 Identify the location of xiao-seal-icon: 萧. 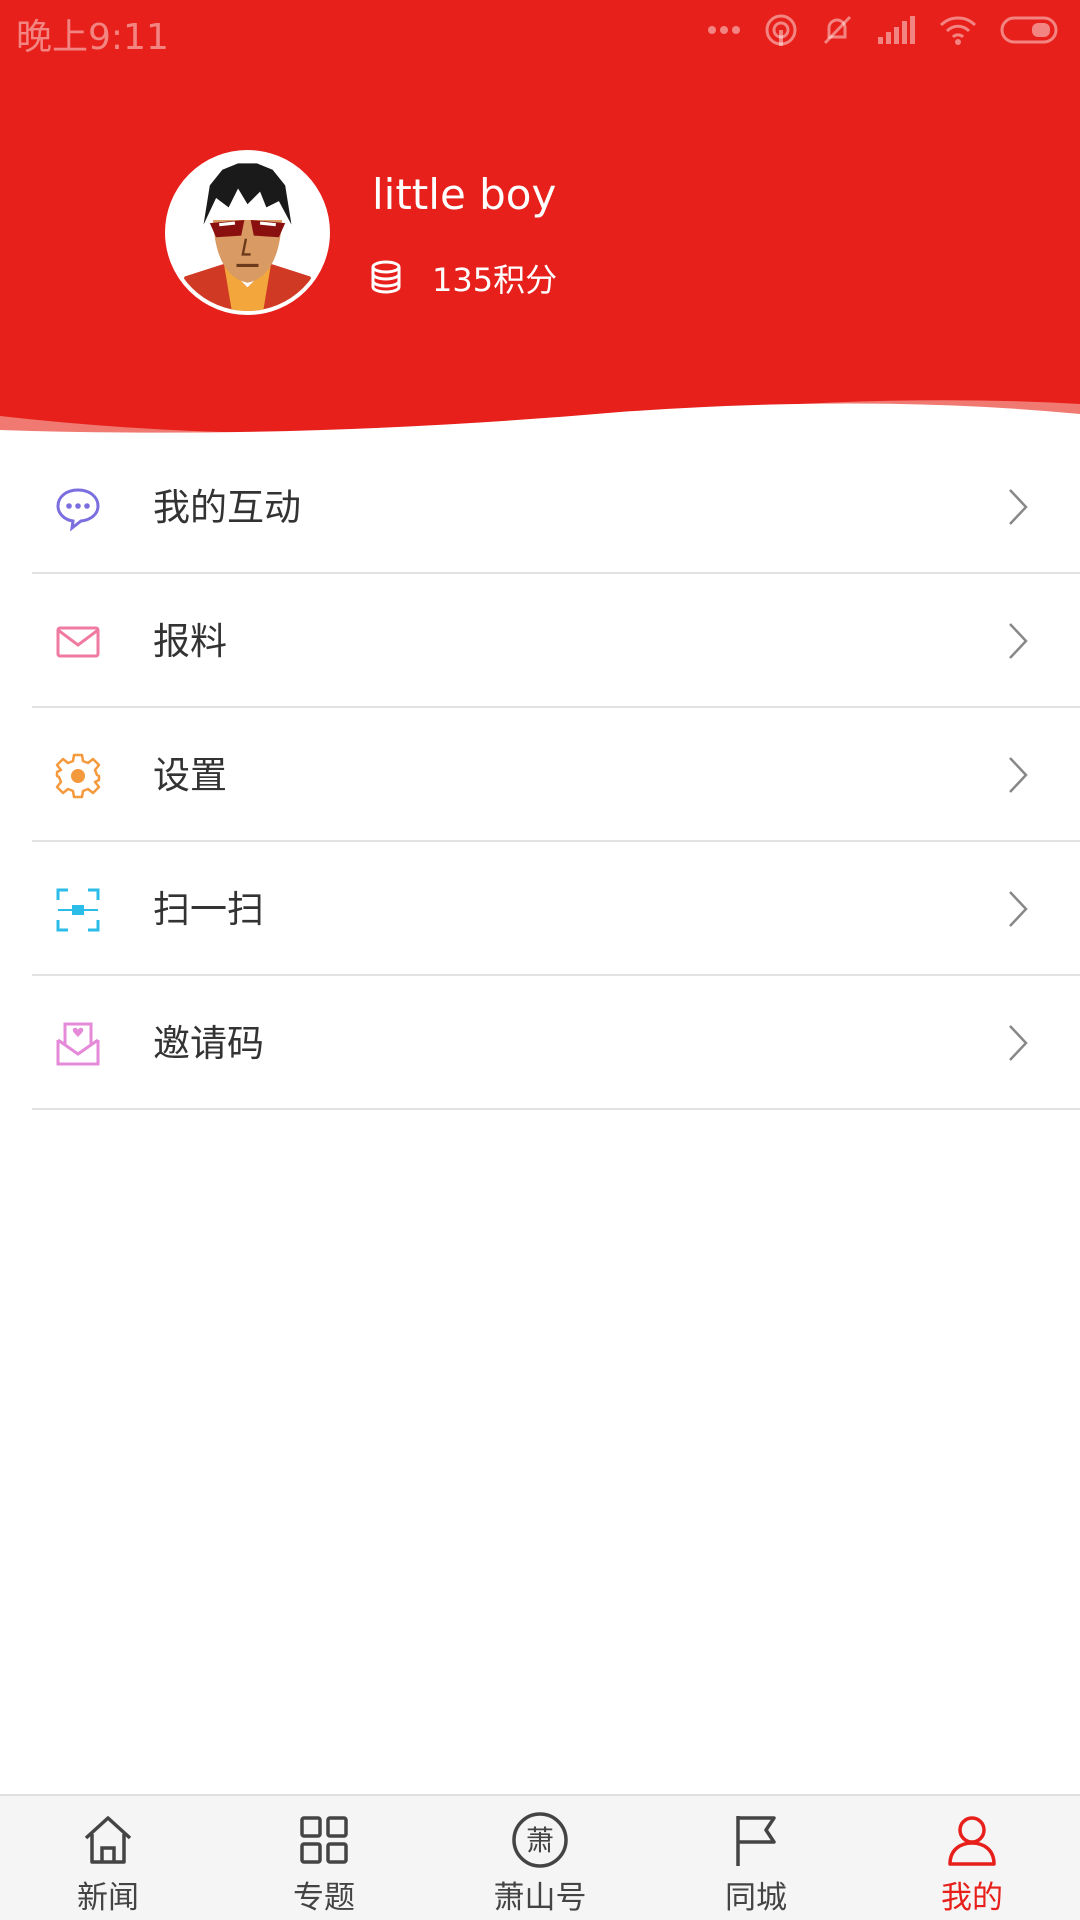
(540, 1840).